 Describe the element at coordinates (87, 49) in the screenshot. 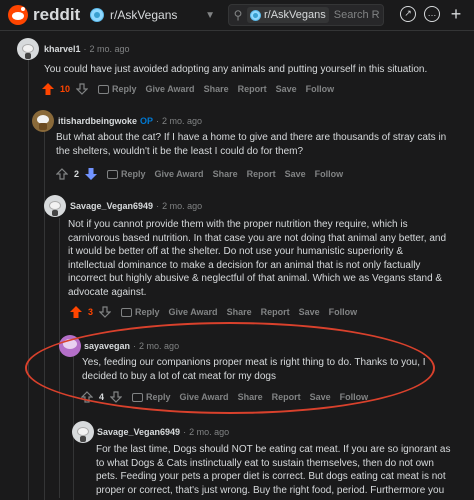

I see `comment-meta: kharvel1 · 2 mo. ago` at that location.